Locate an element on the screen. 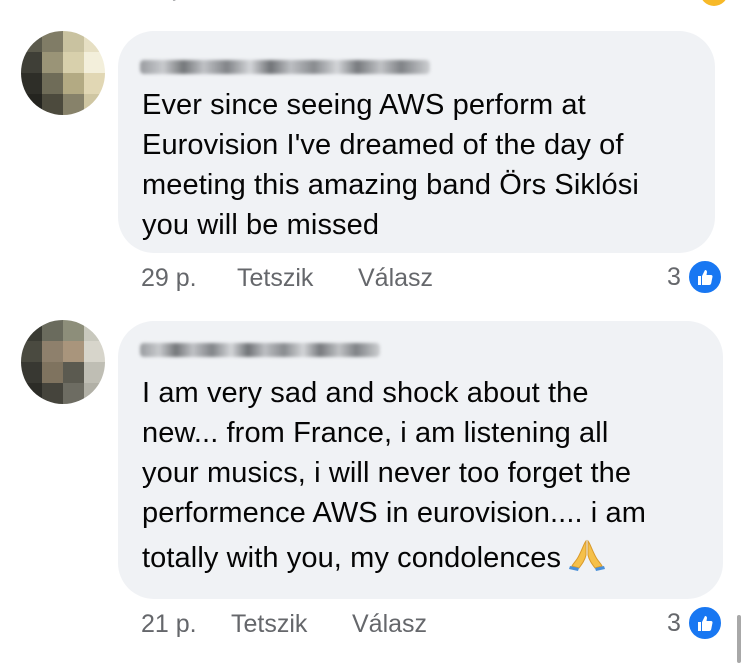  folded-hands-icon is located at coordinates (587, 553).